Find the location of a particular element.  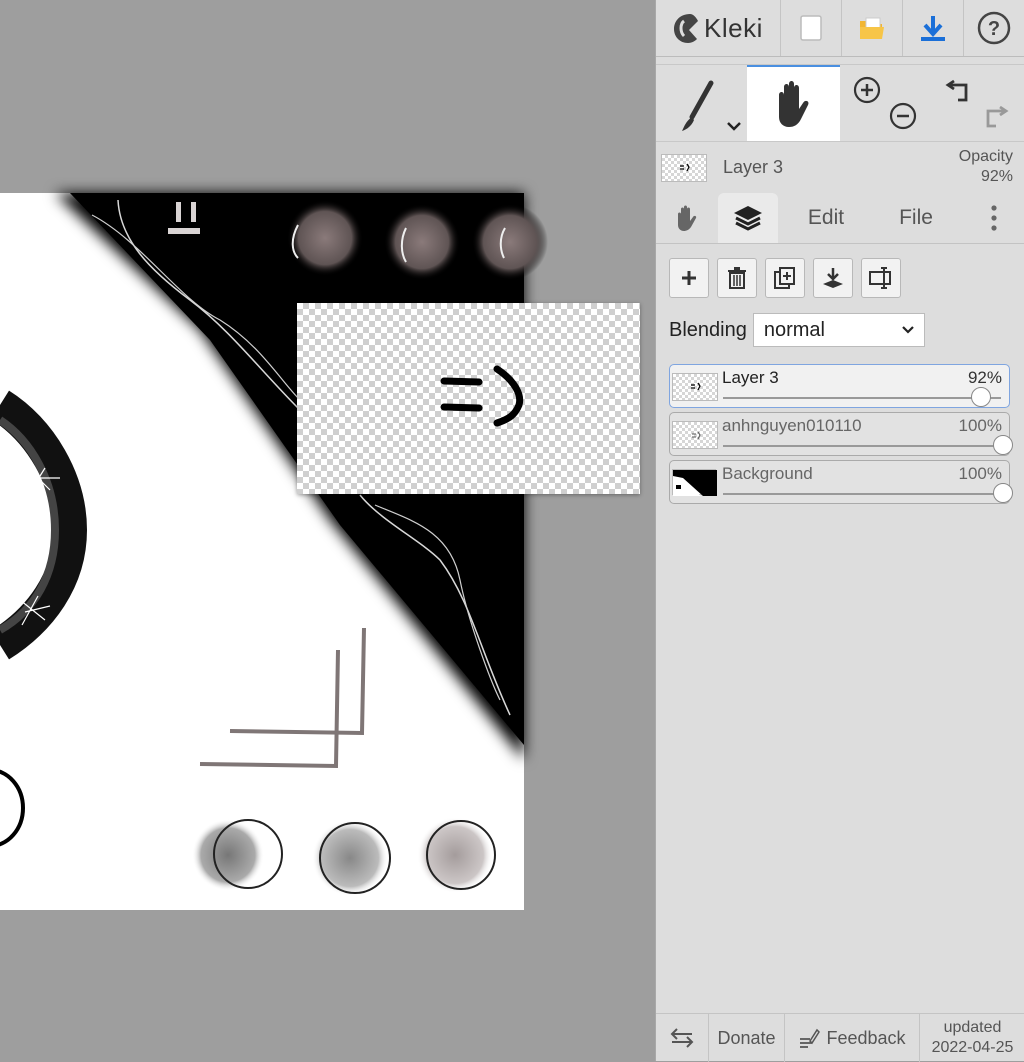

panel-tabs: Edit File is located at coordinates (840, 218).